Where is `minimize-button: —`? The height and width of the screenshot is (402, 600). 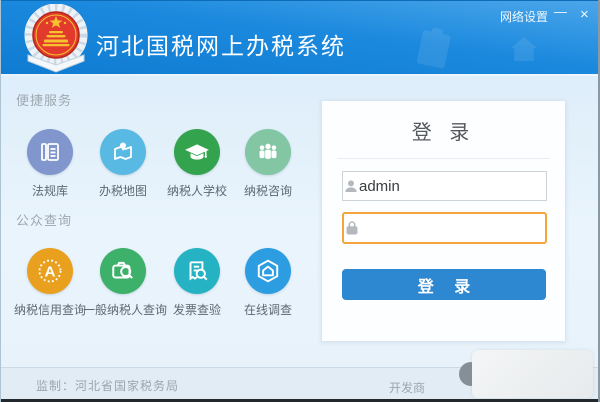
minimize-button: — is located at coordinates (560, 11).